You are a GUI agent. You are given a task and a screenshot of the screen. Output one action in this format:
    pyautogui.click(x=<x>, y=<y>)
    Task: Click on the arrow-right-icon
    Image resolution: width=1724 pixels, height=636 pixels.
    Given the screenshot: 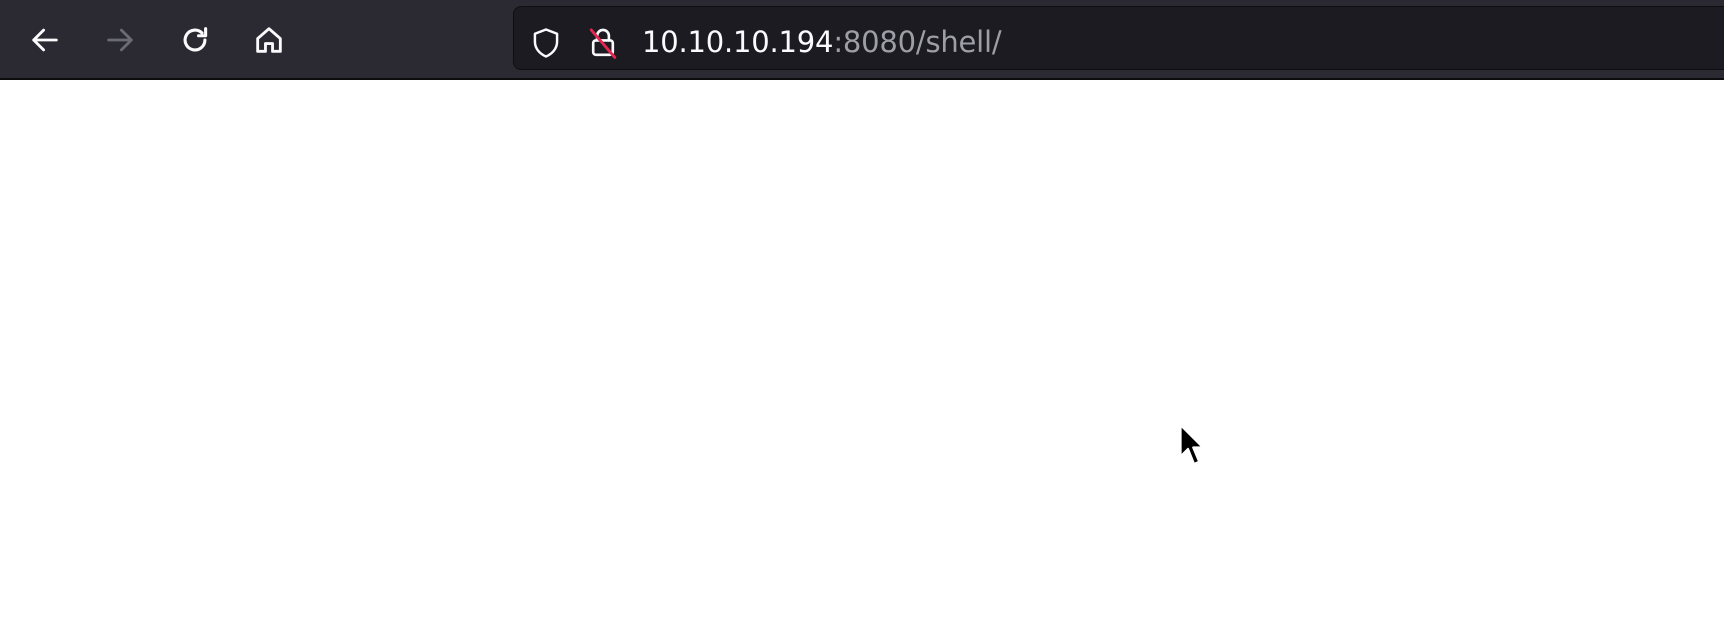 What is the action you would take?
    pyautogui.click(x=120, y=40)
    